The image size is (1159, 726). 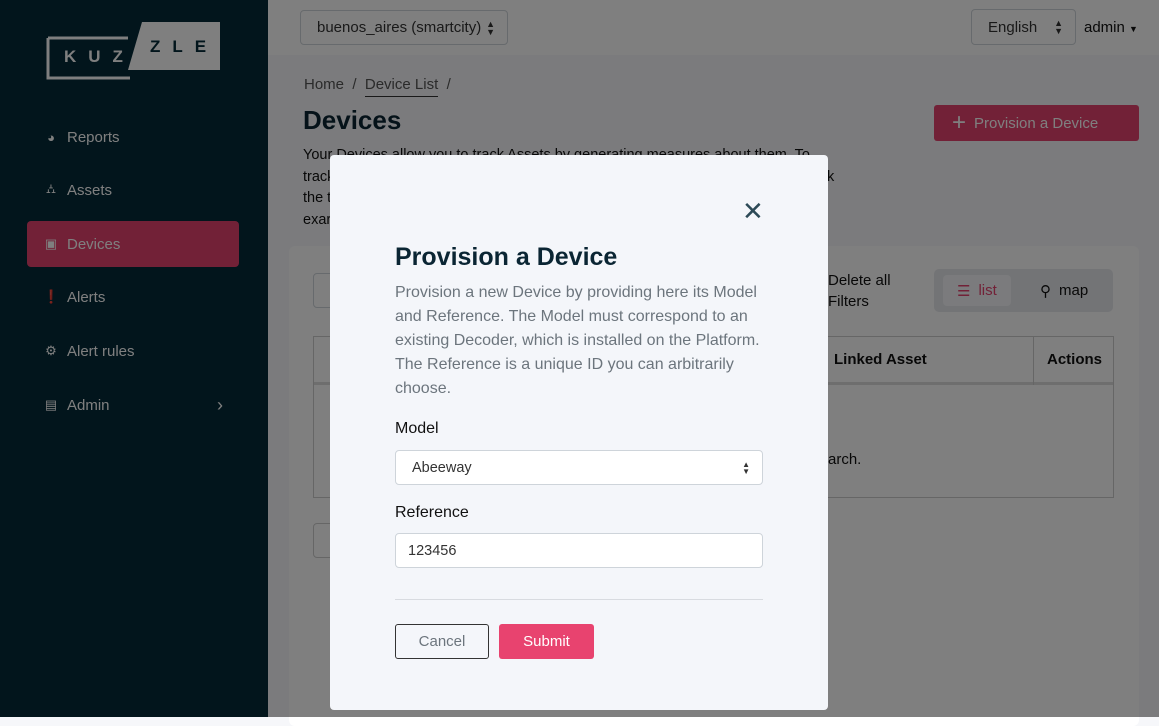 What do you see at coordinates (579, 467) in the screenshot?
I see `model-select: Abeeway ▲ ▼` at bounding box center [579, 467].